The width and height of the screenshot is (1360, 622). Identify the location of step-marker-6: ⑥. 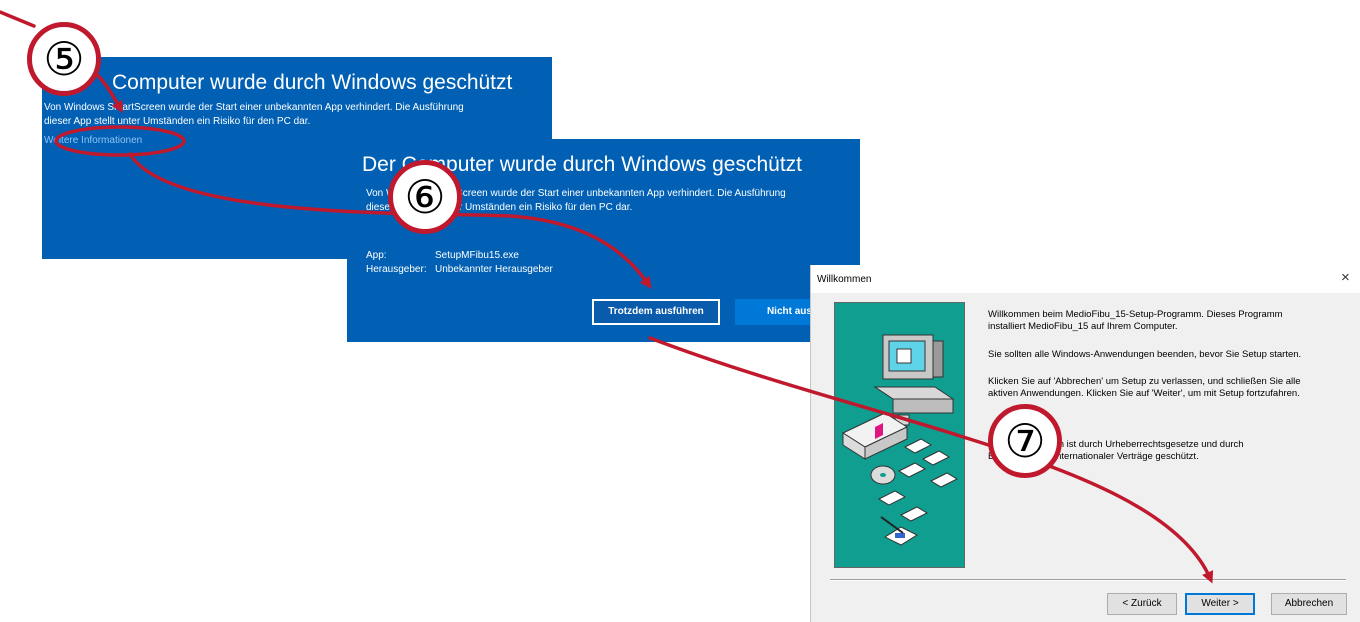
(425, 197).